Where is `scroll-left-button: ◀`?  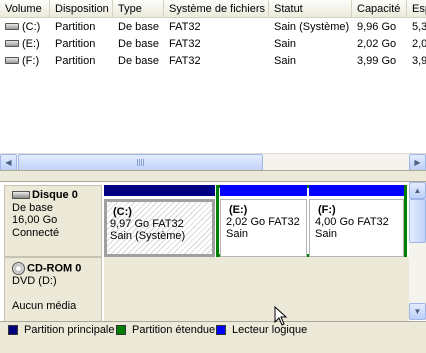
scroll-left-button: ◀ is located at coordinates (8, 162).